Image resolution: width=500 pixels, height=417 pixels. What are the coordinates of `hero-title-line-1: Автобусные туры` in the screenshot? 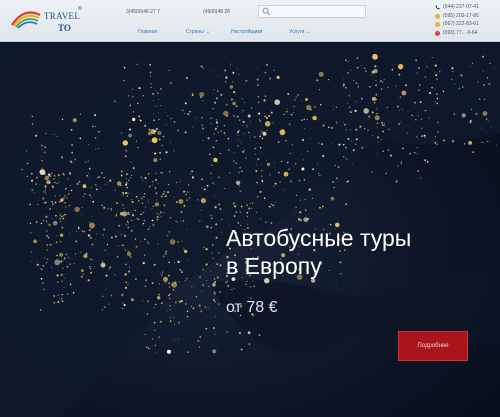 It's located at (319, 238).